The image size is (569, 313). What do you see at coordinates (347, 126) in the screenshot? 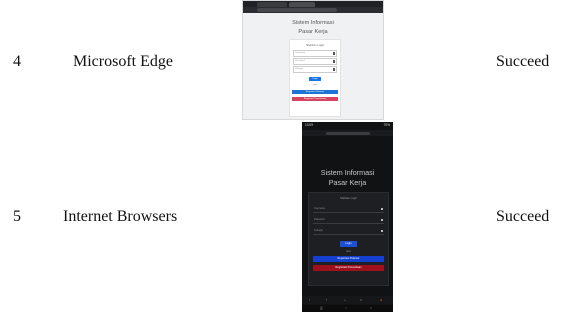
I see `status-bar: 13:09 70%` at bounding box center [347, 126].